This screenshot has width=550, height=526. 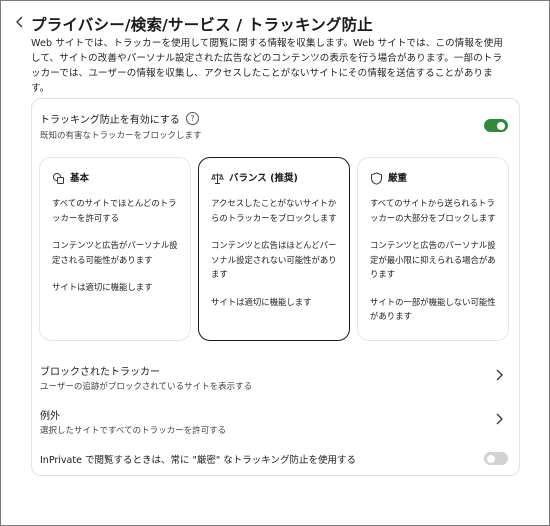 I want to click on level-title-strict: 厳重, so click(x=398, y=178).